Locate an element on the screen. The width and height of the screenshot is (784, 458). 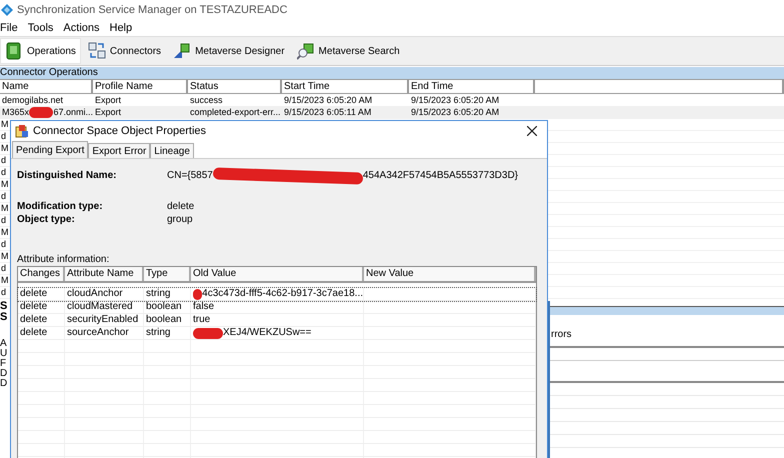
table-row: delete cloudMastered boolean false is located at coordinates (277, 307).